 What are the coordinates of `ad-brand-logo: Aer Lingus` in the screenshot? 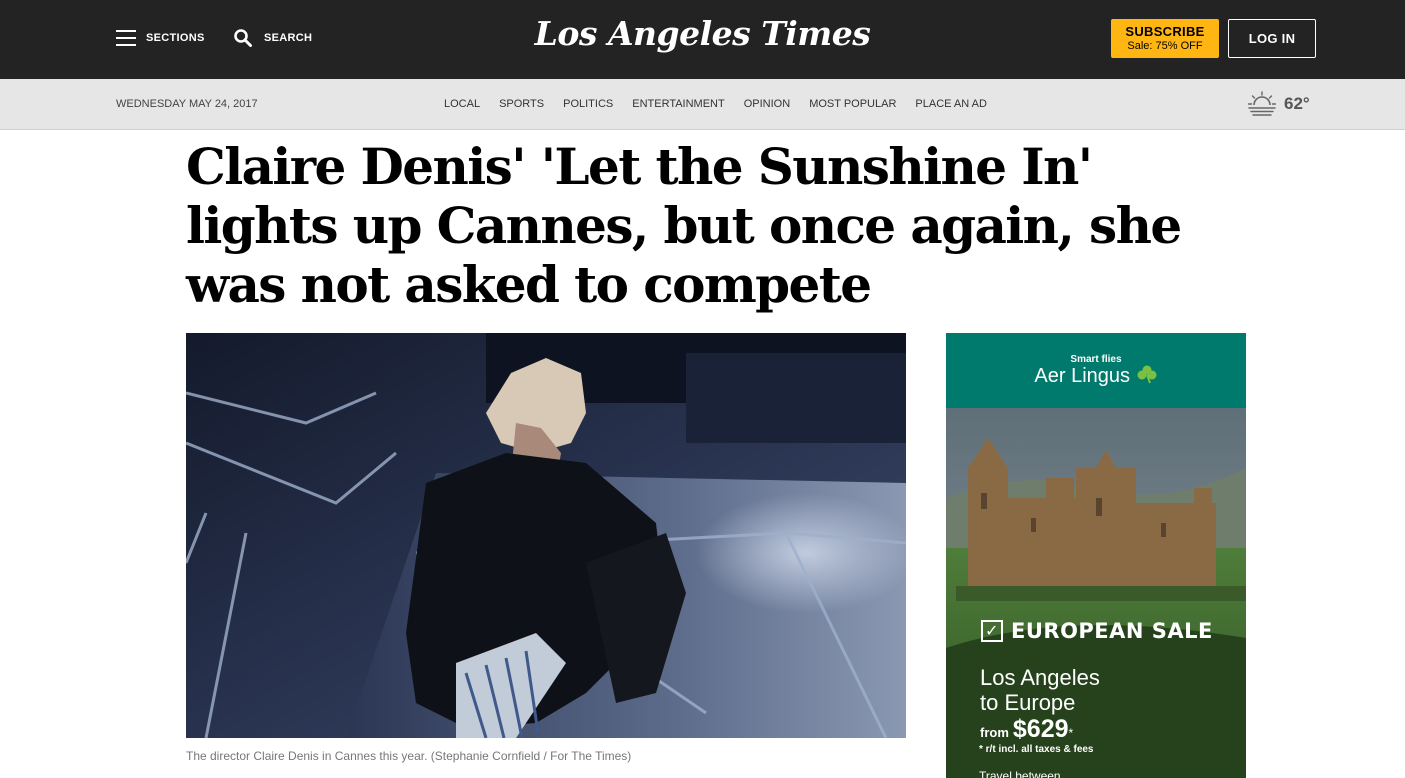 It's located at (1096, 376).